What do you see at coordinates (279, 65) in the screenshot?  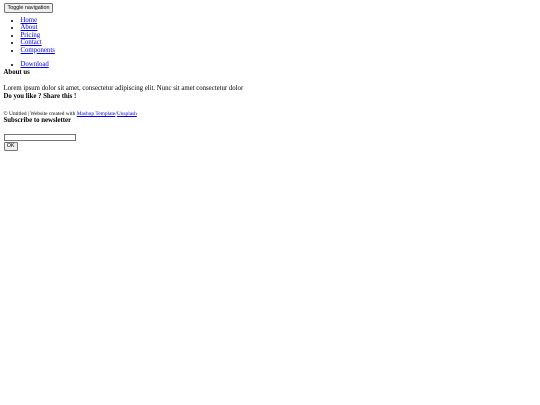 I see `nav-item-download: Download` at bounding box center [279, 65].